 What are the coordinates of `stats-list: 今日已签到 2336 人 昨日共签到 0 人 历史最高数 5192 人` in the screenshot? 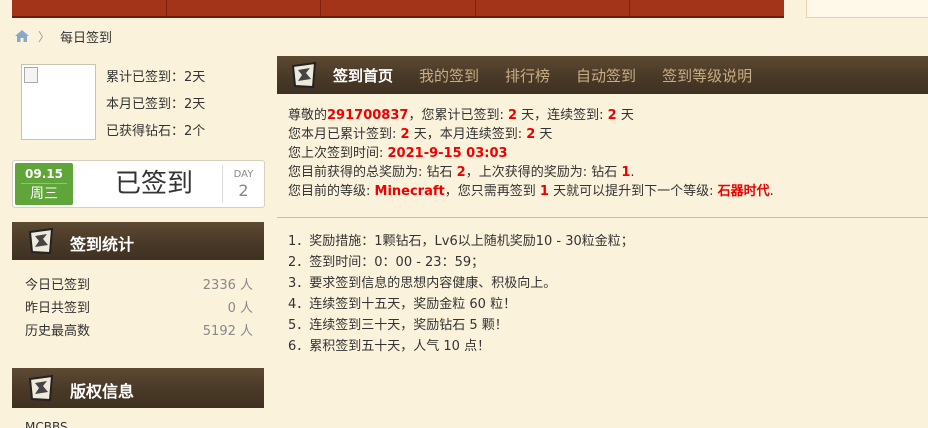 It's located at (139, 308).